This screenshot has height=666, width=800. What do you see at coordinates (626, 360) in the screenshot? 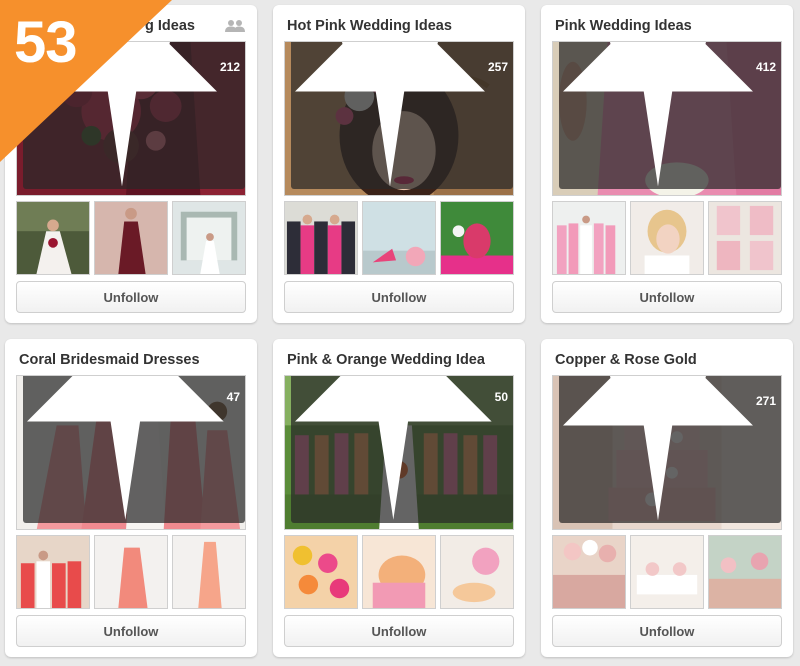
I see `board-title: Copper & Rose Gold` at bounding box center [626, 360].